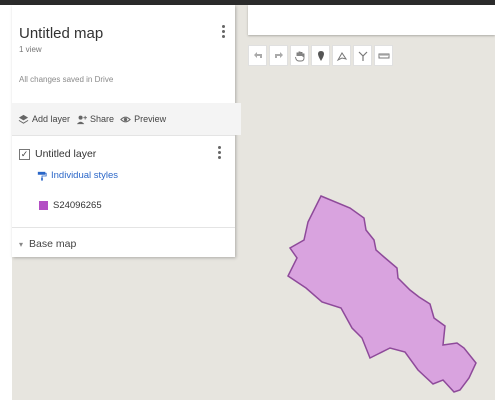 The image size is (495, 405). I want to click on map-options-icon, so click(223, 31).